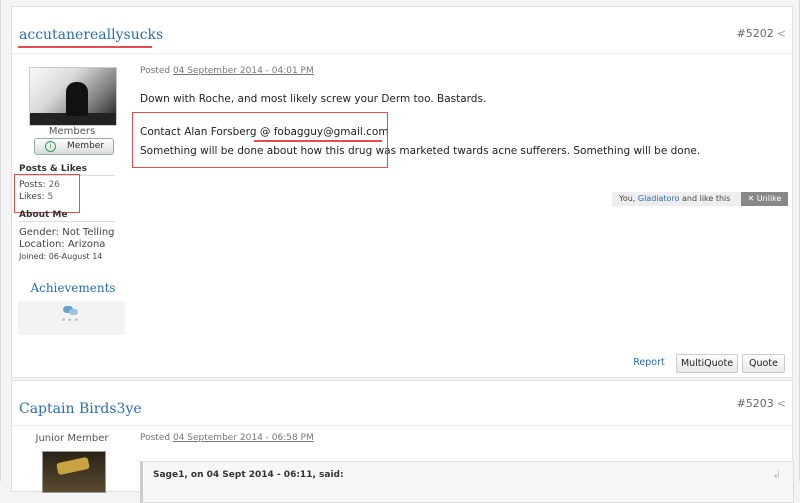 Image resolution: width=800 pixels, height=503 pixels. I want to click on about-gender: Gender: Not Telling, so click(67, 232).